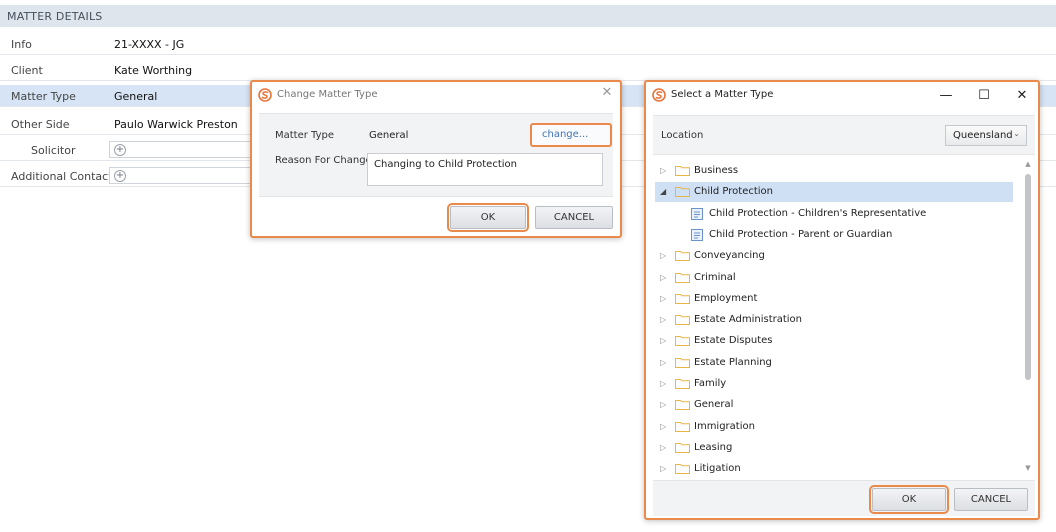 The width and height of the screenshot is (1056, 532). Describe the element at coordinates (528, 44) in the screenshot. I see `md-row-info: Info 21-XXXX - JG` at that location.